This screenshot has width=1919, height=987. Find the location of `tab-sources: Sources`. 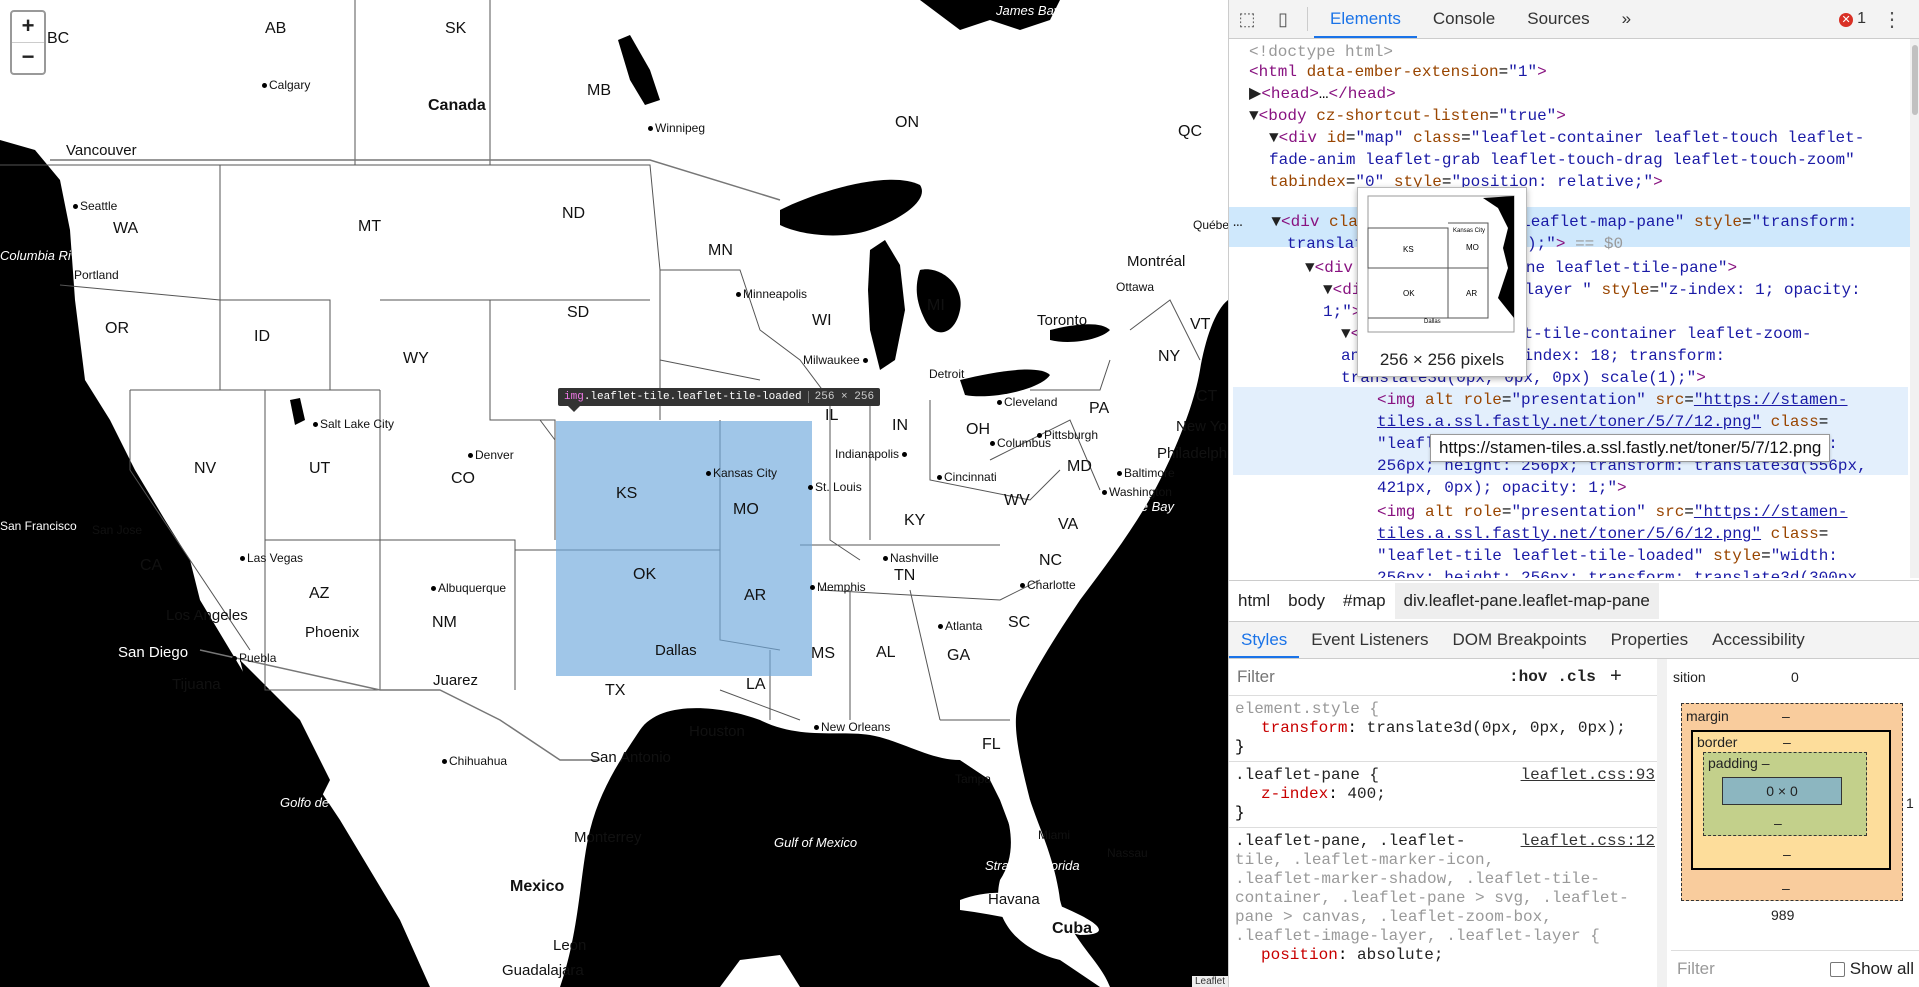

tab-sources: Sources is located at coordinates (1558, 19).